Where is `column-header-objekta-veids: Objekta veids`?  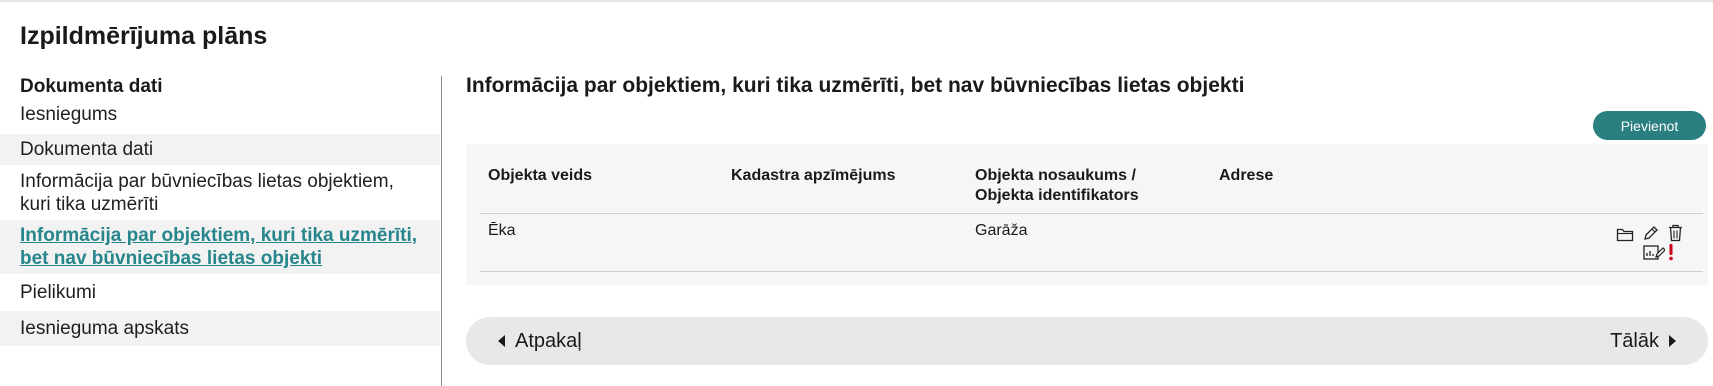
column-header-objekta-veids: Objekta veids is located at coordinates (540, 175).